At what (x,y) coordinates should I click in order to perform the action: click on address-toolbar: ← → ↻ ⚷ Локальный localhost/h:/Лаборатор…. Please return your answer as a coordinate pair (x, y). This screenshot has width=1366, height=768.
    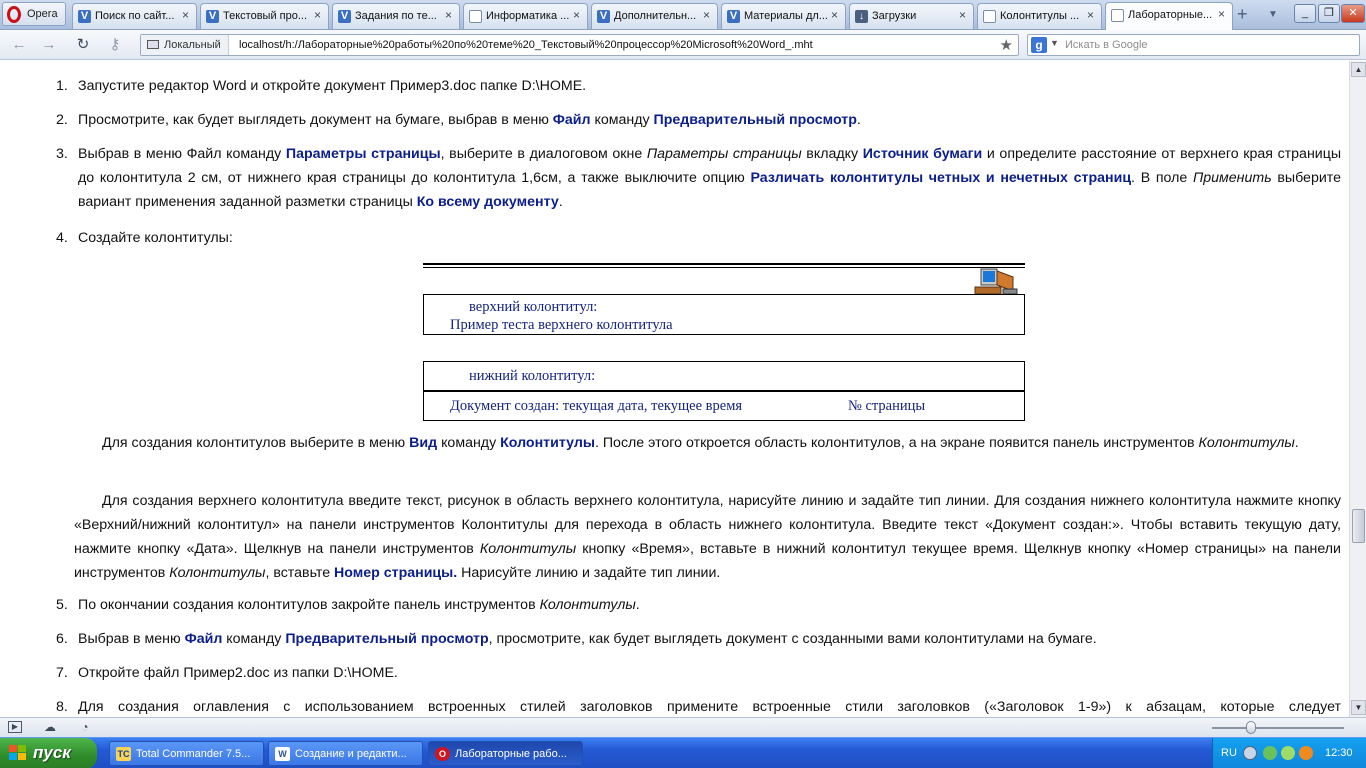
    Looking at the image, I should click on (683, 45).